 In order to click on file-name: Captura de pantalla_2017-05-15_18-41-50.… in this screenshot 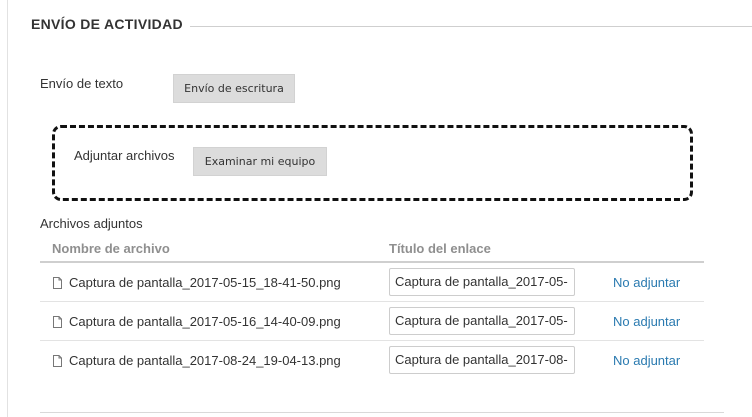, I will do `click(205, 282)`.